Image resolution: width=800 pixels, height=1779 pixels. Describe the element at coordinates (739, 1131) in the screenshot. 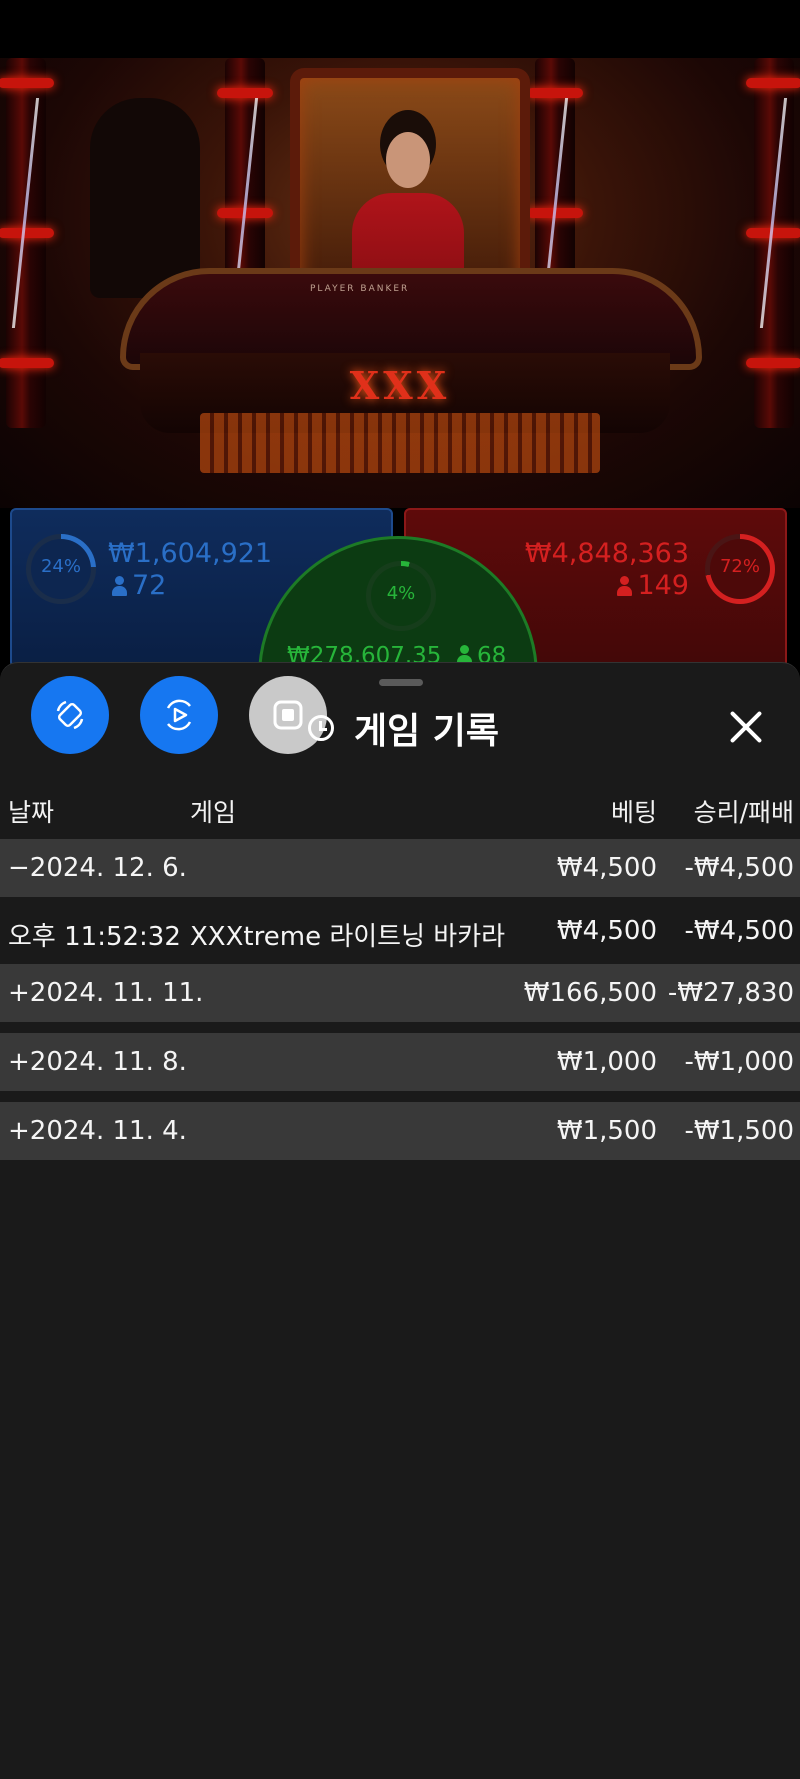

I see `row-win-loss: -₩1,500` at that location.